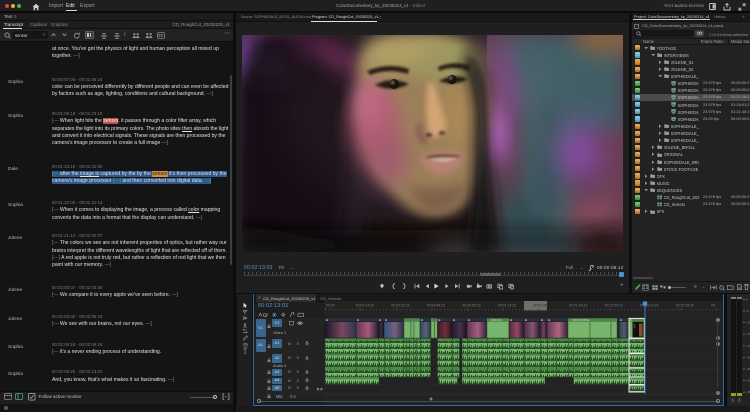  What do you see at coordinates (578, 305) in the screenshot?
I see `svg-text: 00:01:44:21` at bounding box center [578, 305].